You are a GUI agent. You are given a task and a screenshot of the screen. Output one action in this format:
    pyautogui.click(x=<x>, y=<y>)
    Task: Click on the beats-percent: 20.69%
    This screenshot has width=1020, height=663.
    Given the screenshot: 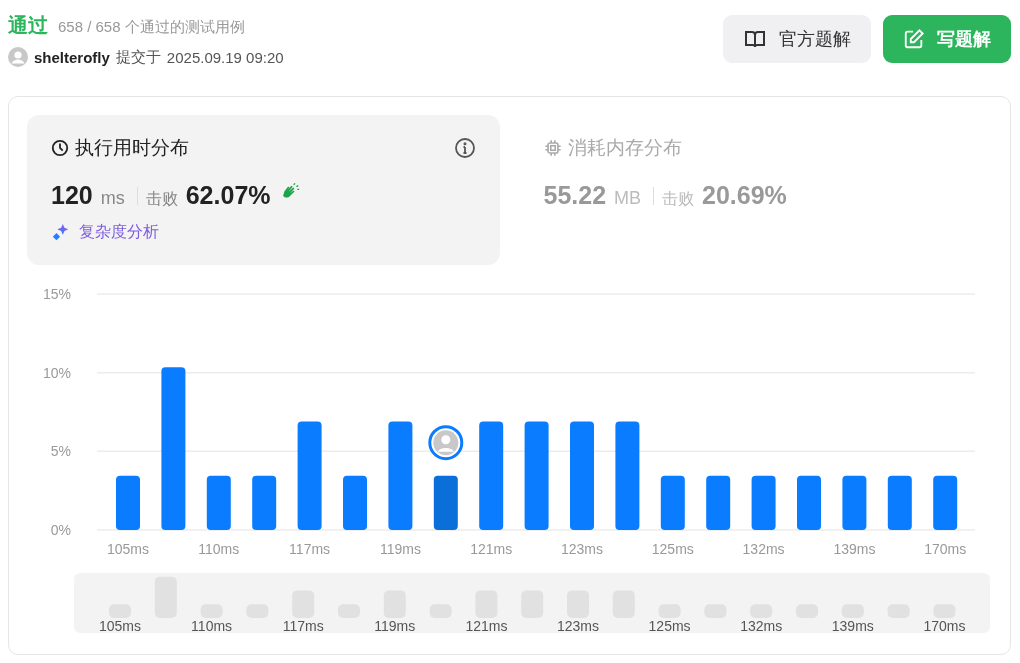 What is the action you would take?
    pyautogui.click(x=744, y=195)
    